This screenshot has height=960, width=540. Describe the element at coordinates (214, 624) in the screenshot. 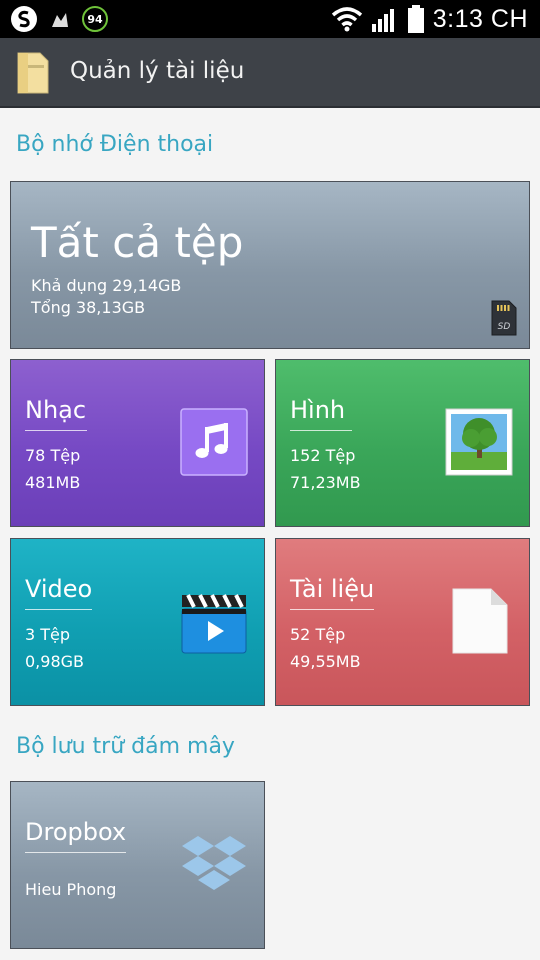

I see `clapperboard-icon` at that location.